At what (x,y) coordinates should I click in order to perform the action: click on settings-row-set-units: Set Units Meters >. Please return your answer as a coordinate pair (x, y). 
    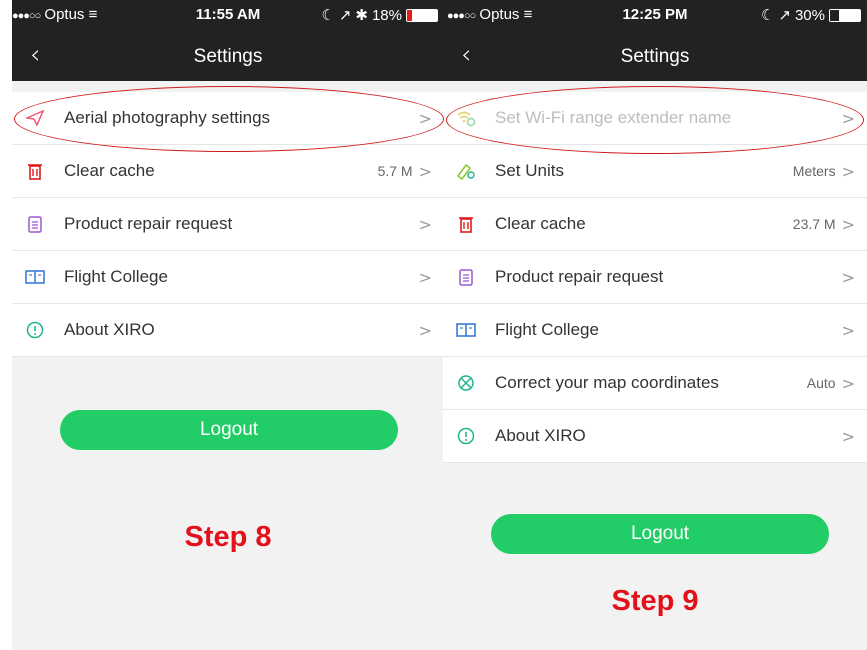
    Looking at the image, I should click on (655, 171).